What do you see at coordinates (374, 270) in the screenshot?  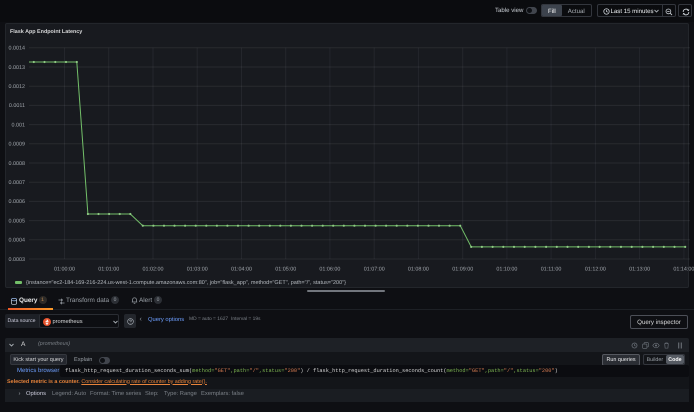 I see `svg-text: 01:07:00` at bounding box center [374, 270].